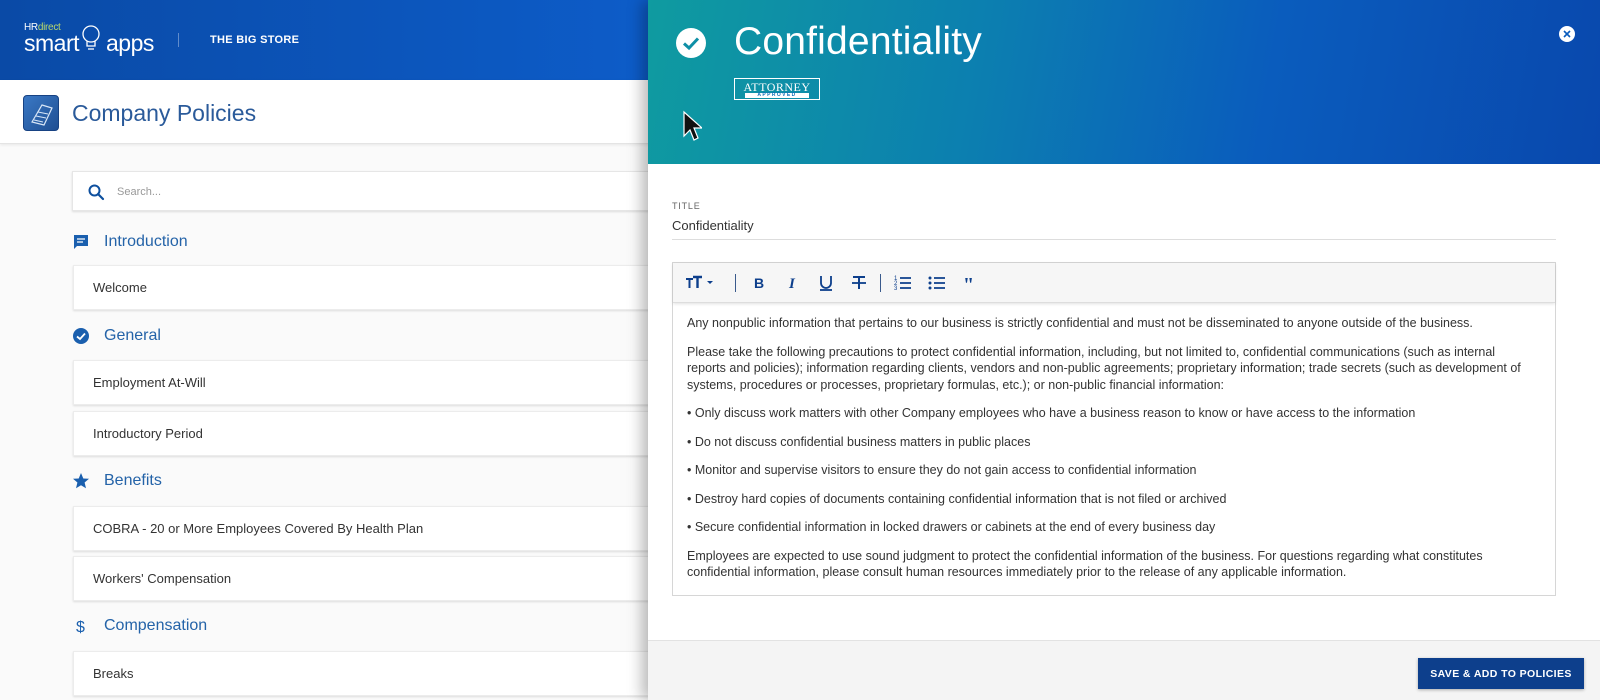 The image size is (1600, 700). What do you see at coordinates (81, 481) in the screenshot?
I see `star-icon` at bounding box center [81, 481].